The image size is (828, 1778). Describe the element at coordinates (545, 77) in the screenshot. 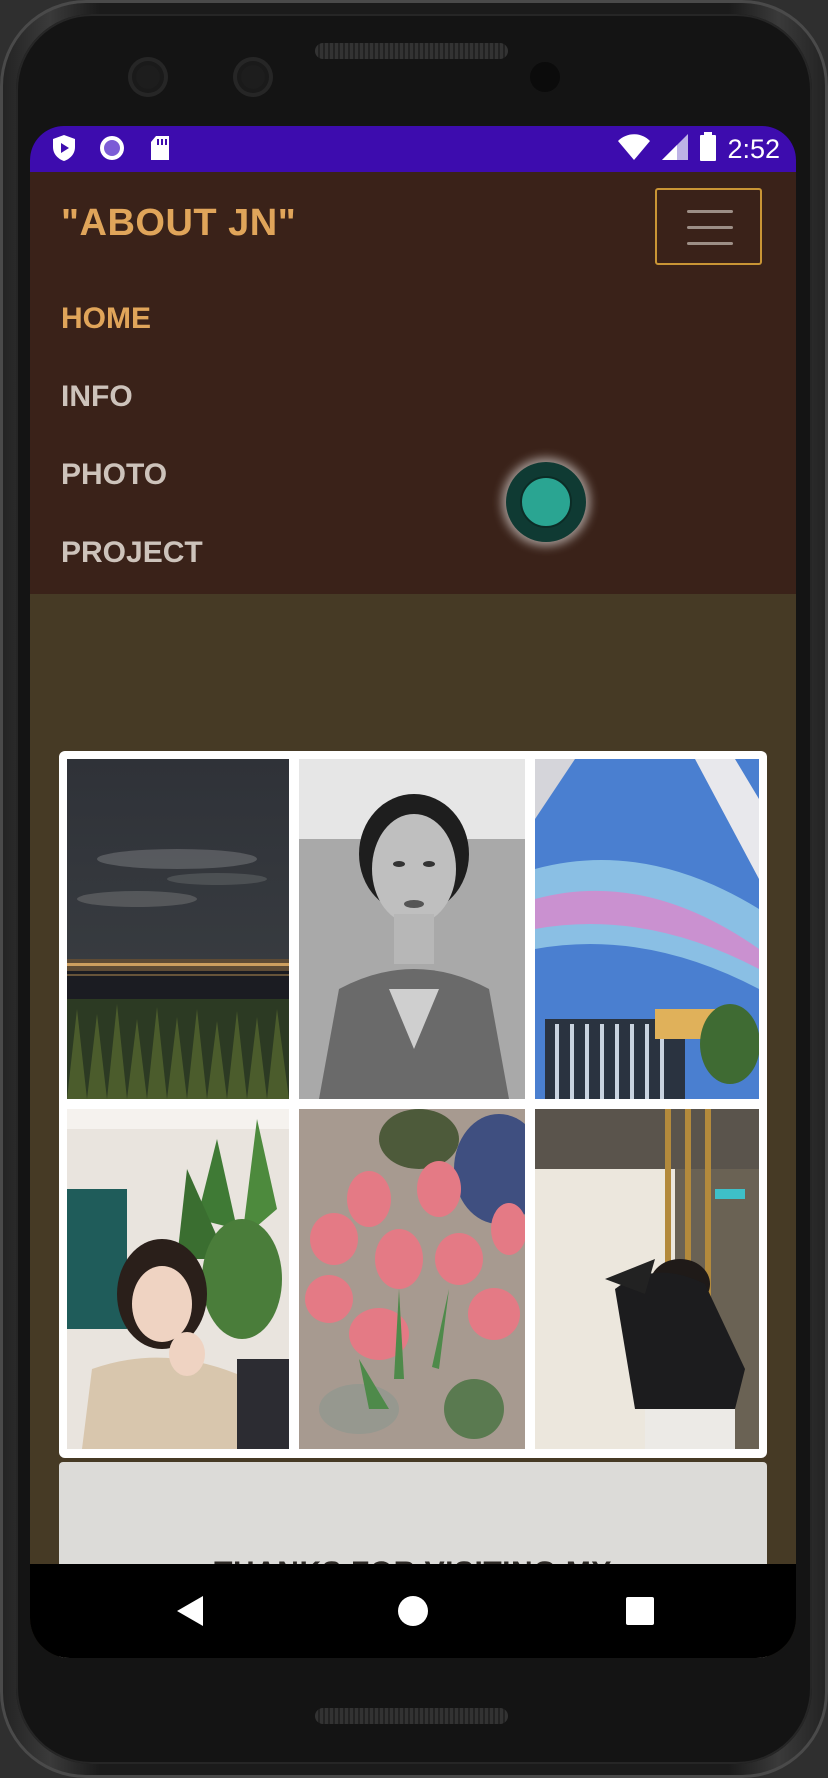

I see `proximity-sensor` at that location.